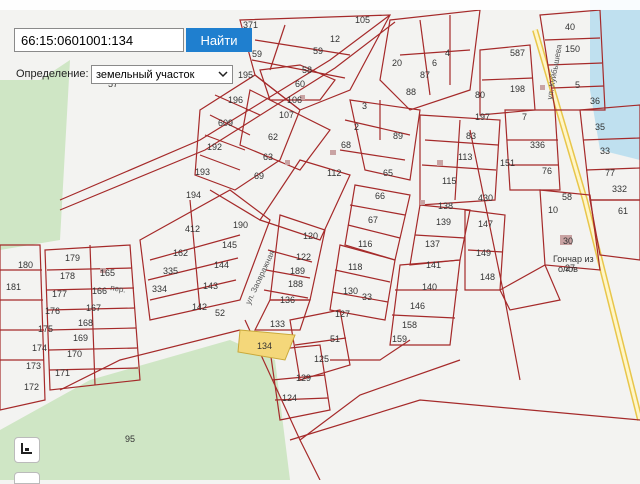 The image size is (640, 484). What do you see at coordinates (380, 196) in the screenshot?
I see `parcel-label: 66` at bounding box center [380, 196].